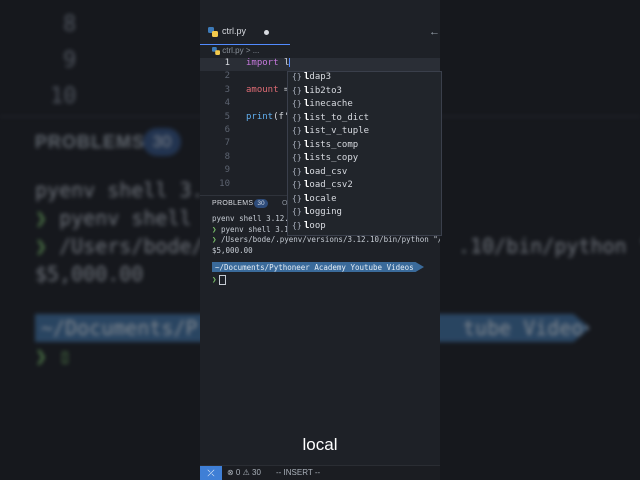 The height and width of the screenshot is (480, 640). I want to click on autocomplete-label: load_csv2, so click(328, 185).